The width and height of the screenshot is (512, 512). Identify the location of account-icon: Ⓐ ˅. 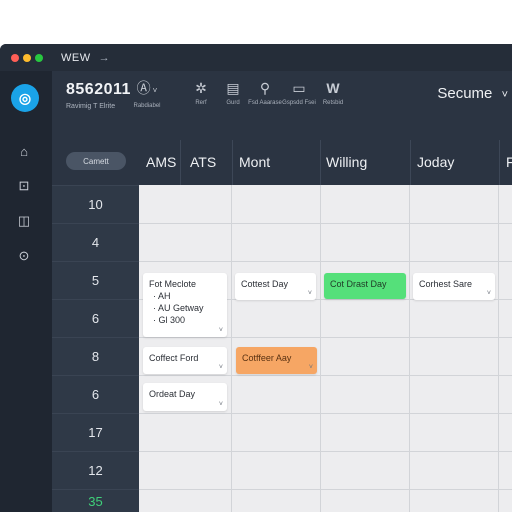
(147, 88).